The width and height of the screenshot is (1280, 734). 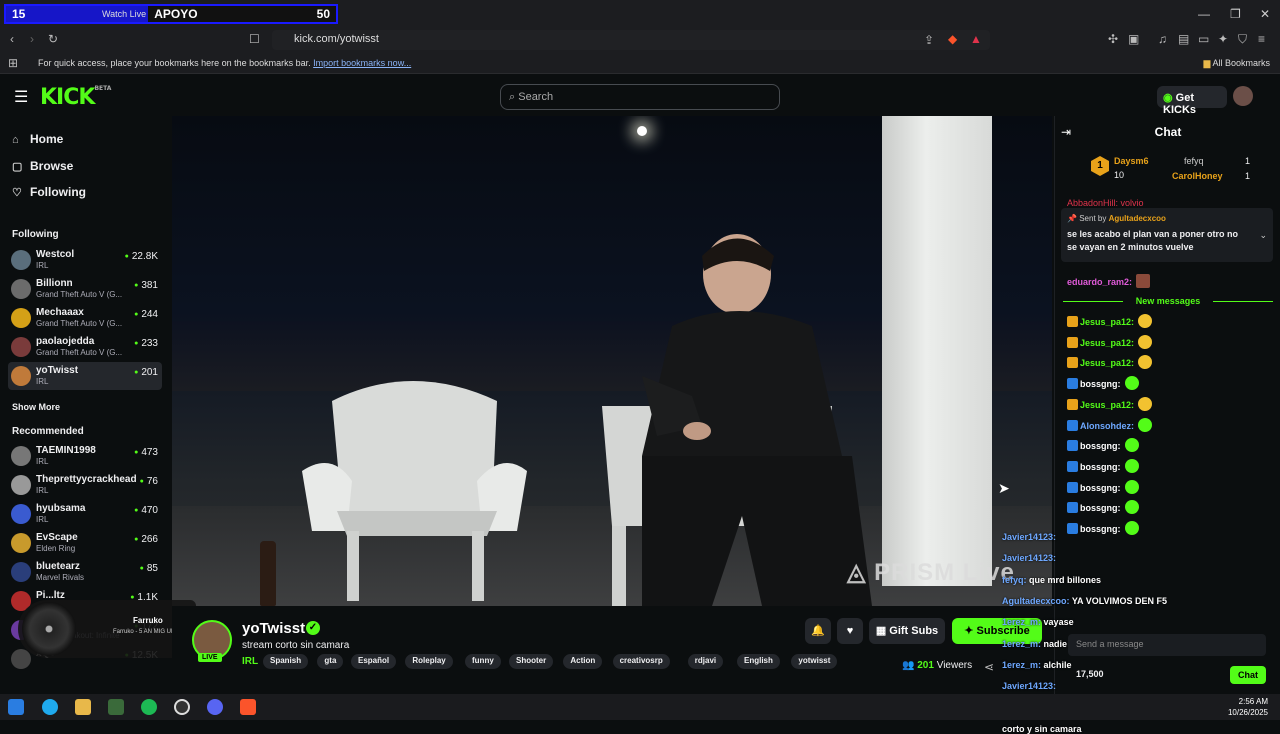 I want to click on brave-shield-icon: ◆, so click(x=952, y=39).